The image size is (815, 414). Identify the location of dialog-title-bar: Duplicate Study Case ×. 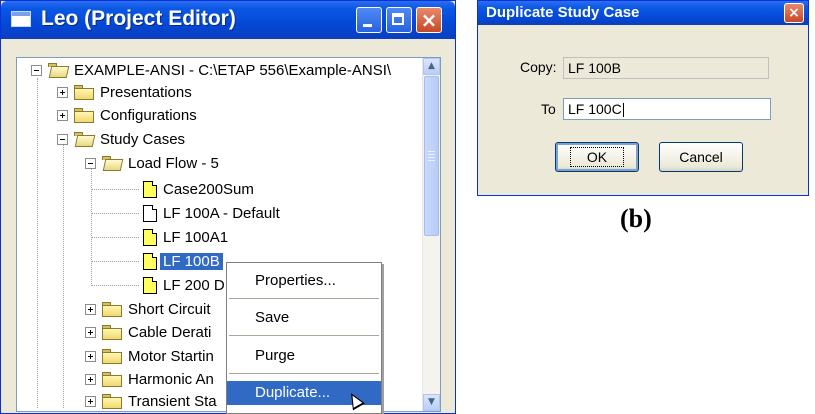
(643, 13).